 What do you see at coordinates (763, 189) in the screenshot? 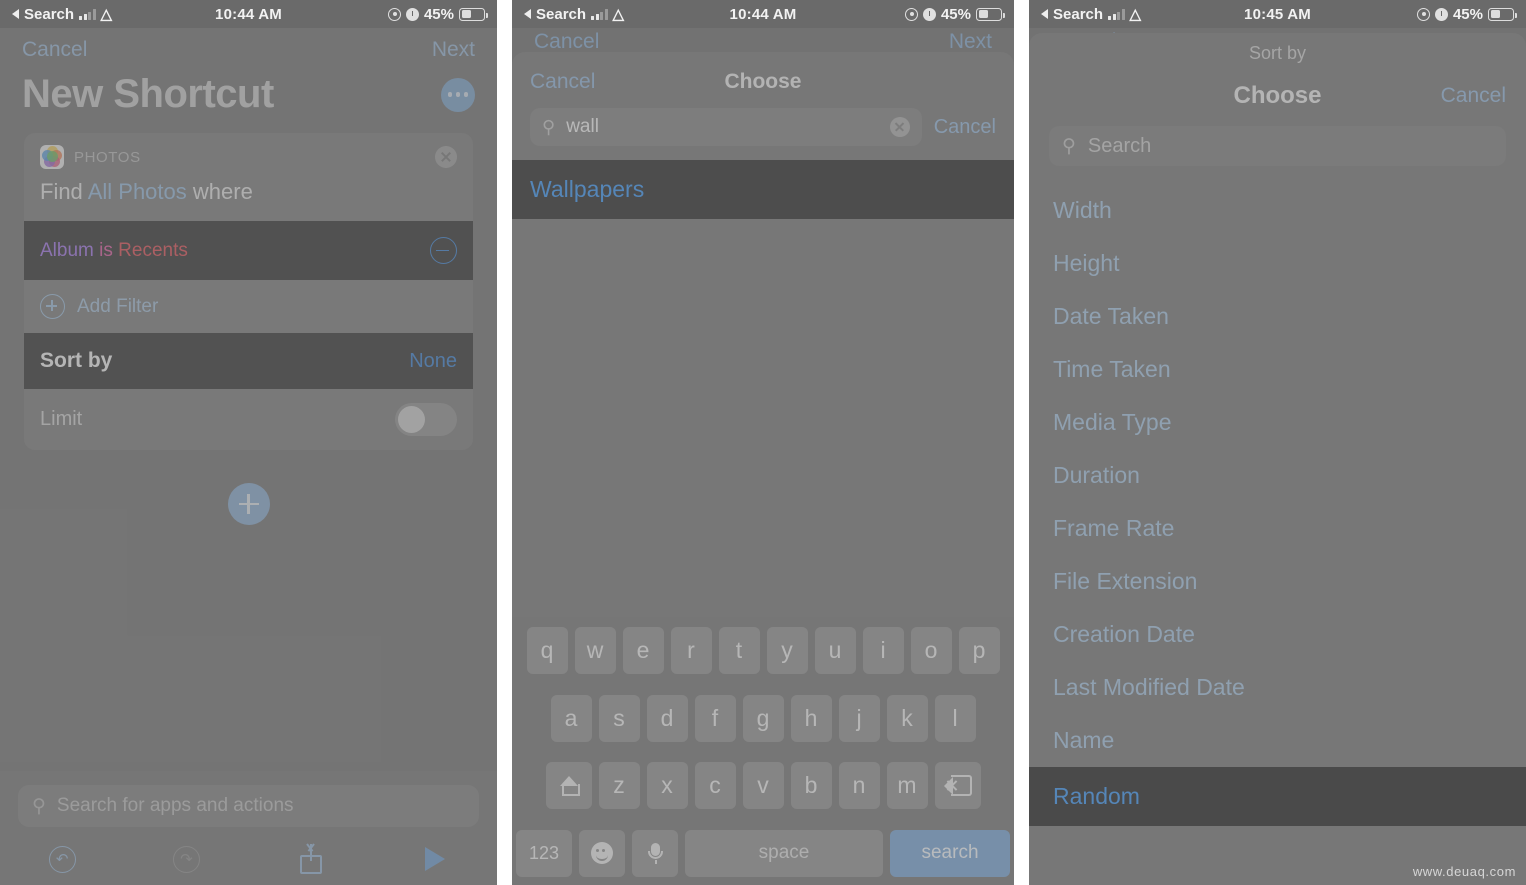
I see `search-result-row: Wallpapers` at bounding box center [763, 189].